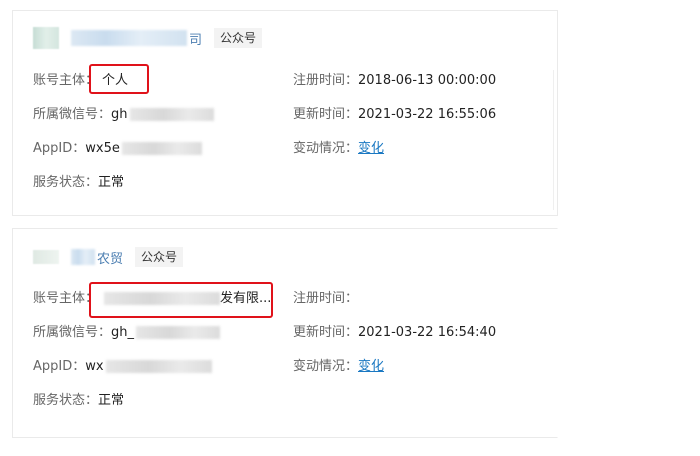 The image size is (700, 456). What do you see at coordinates (94, 366) in the screenshot?
I see `appid-value: wx` at bounding box center [94, 366].